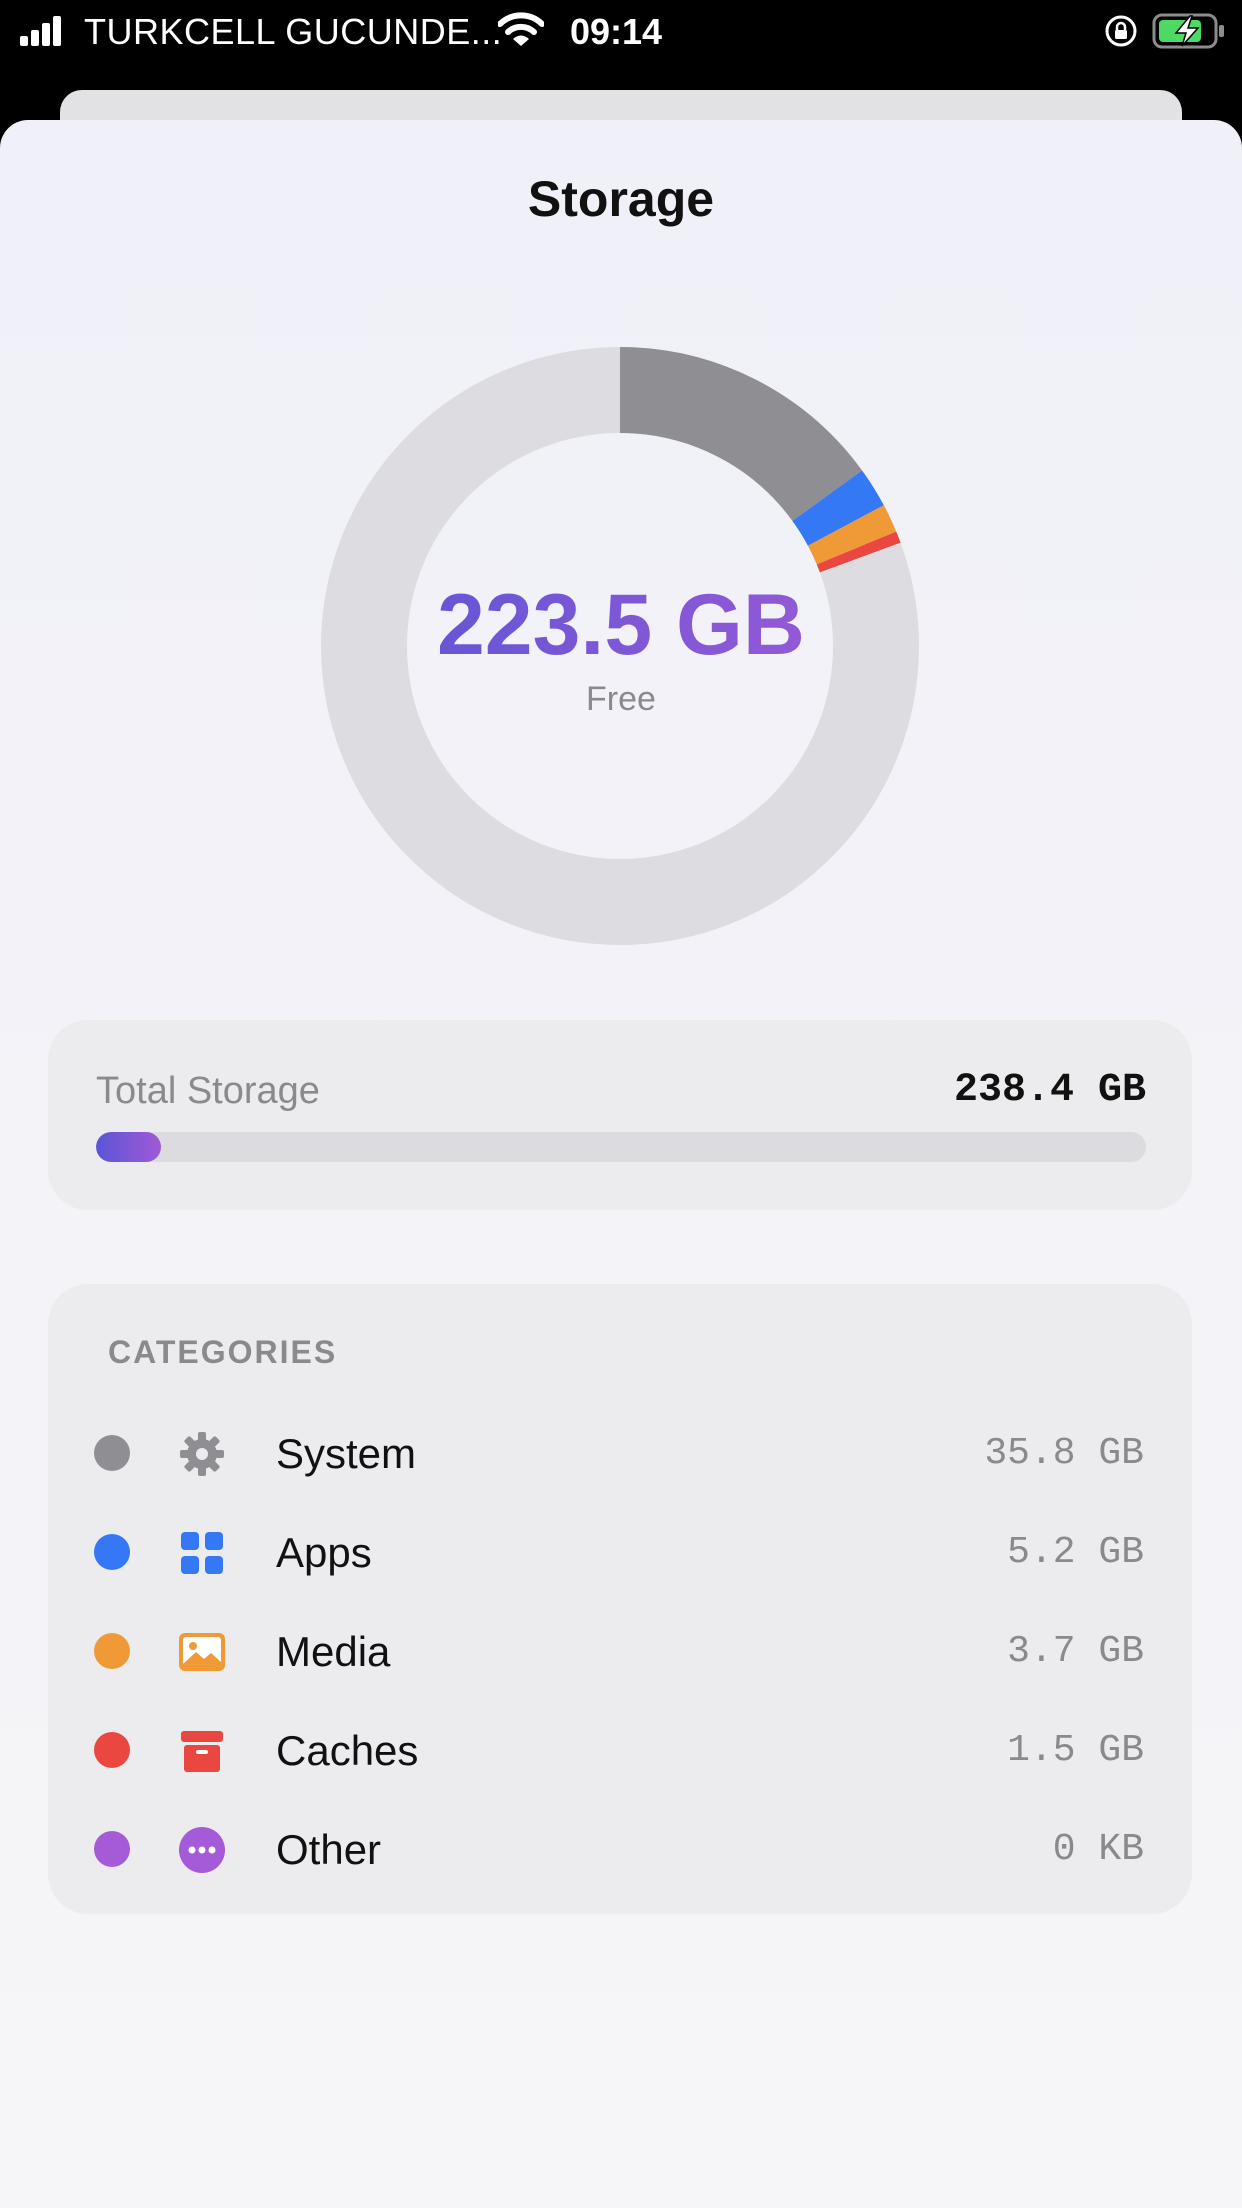  I want to click on category-size: 5.2 GB, so click(1075, 1552).